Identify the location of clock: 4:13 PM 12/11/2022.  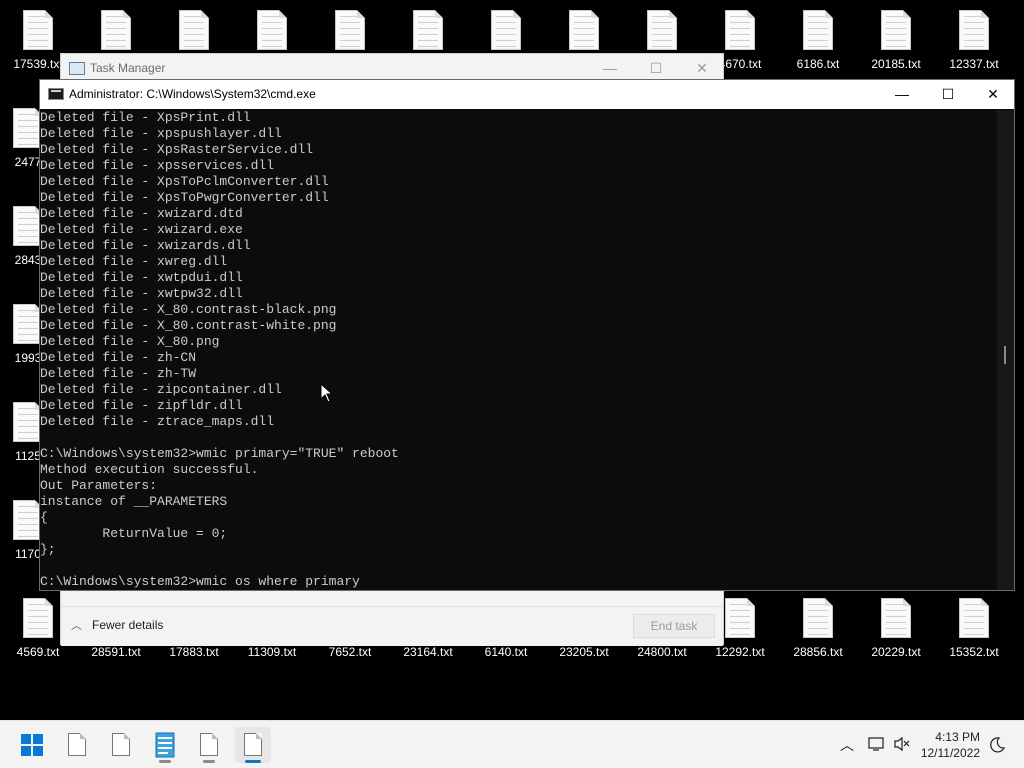
(950, 745).